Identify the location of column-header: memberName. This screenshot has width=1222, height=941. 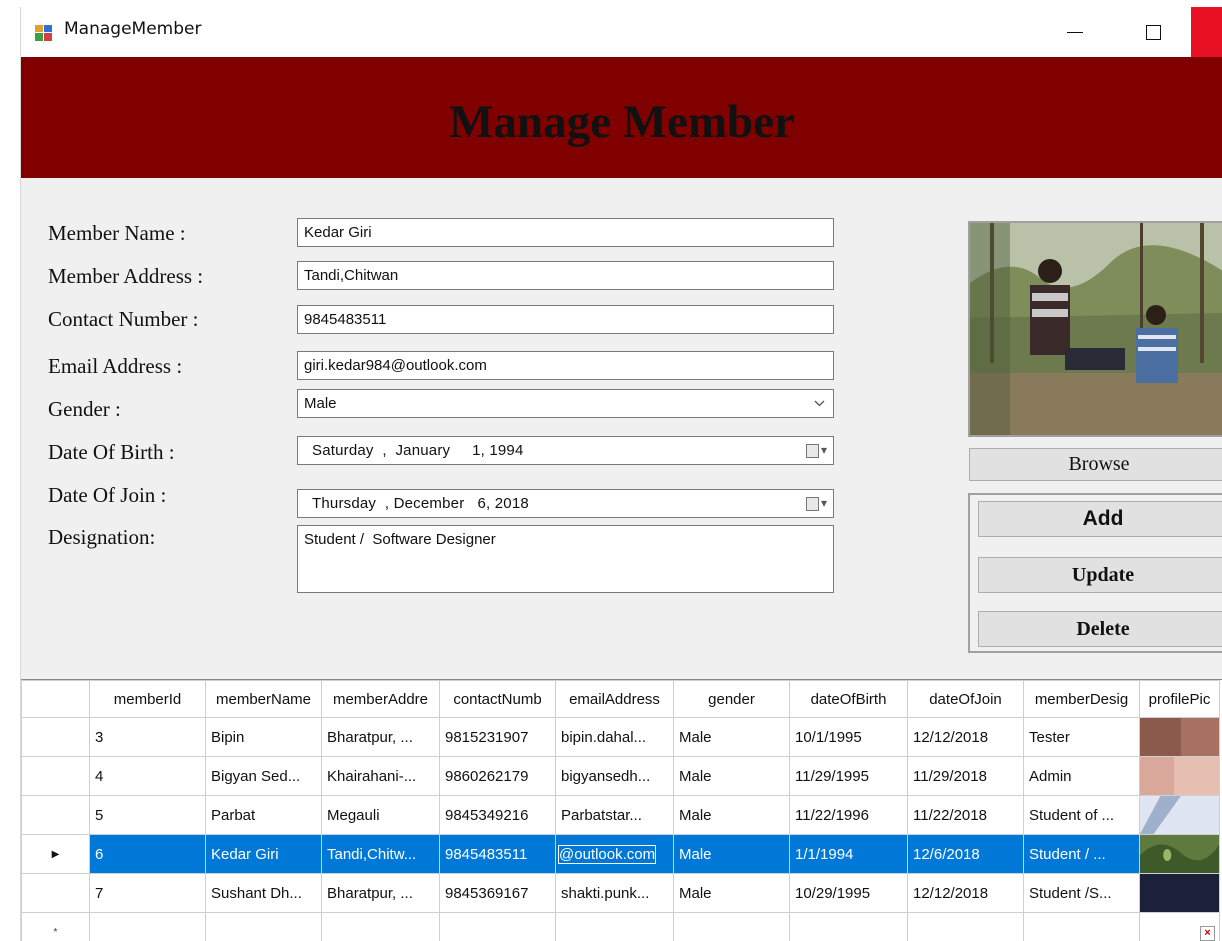
(263, 699).